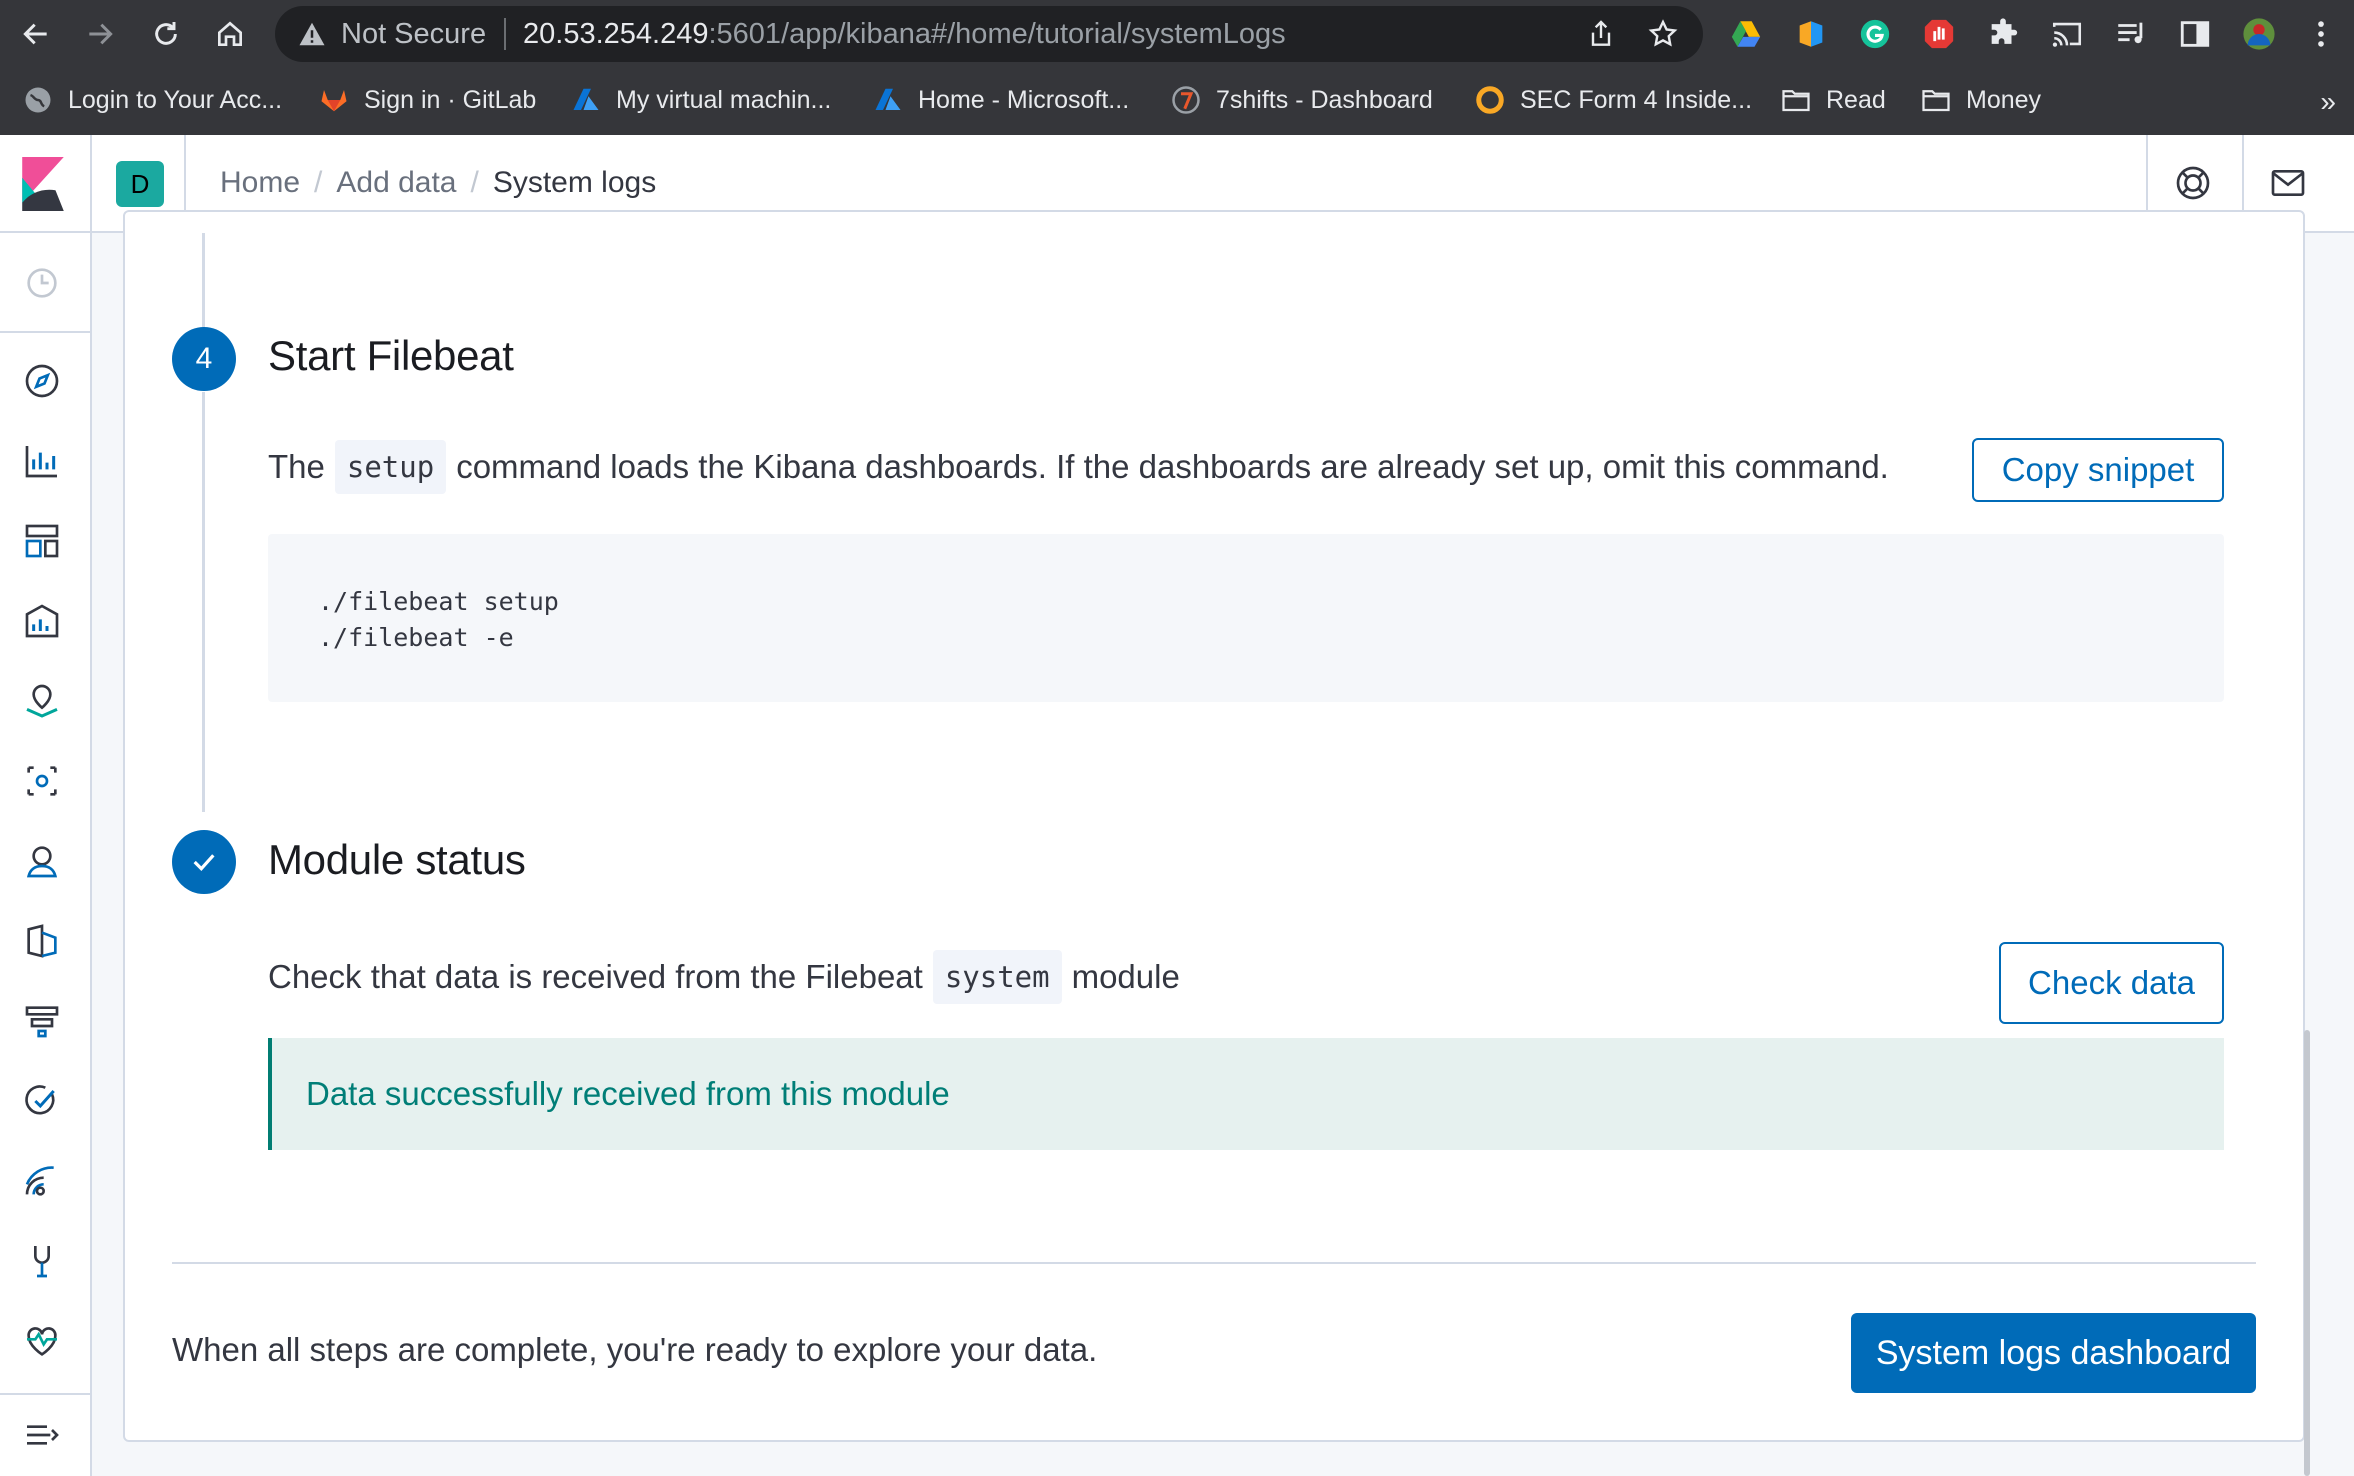  What do you see at coordinates (1811, 34) in the screenshot?
I see `bookmark-ext-icon` at bounding box center [1811, 34].